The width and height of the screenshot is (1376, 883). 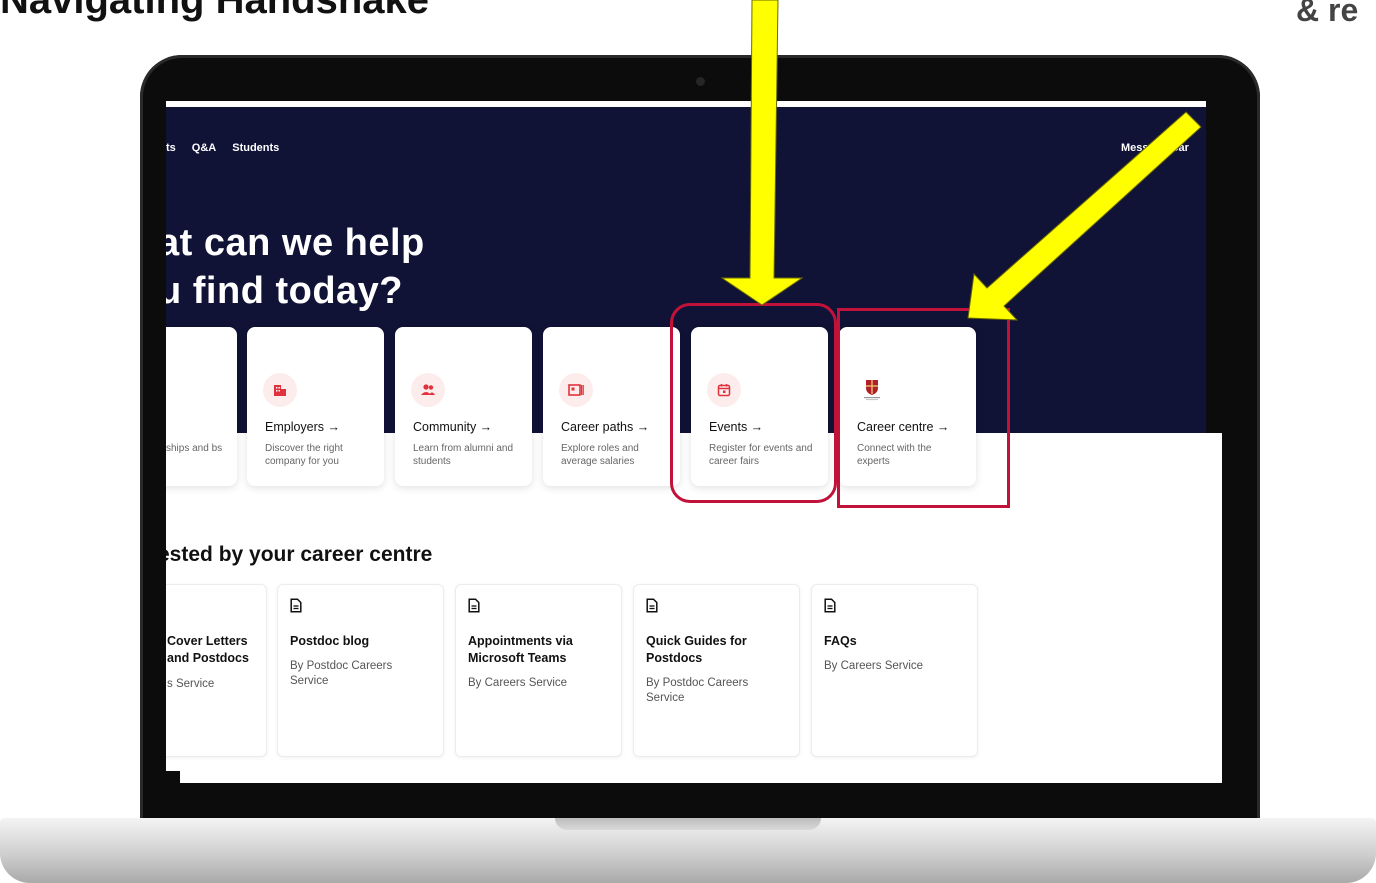 What do you see at coordinates (961, 160) in the screenshot?
I see `annotation-arrows` at bounding box center [961, 160].